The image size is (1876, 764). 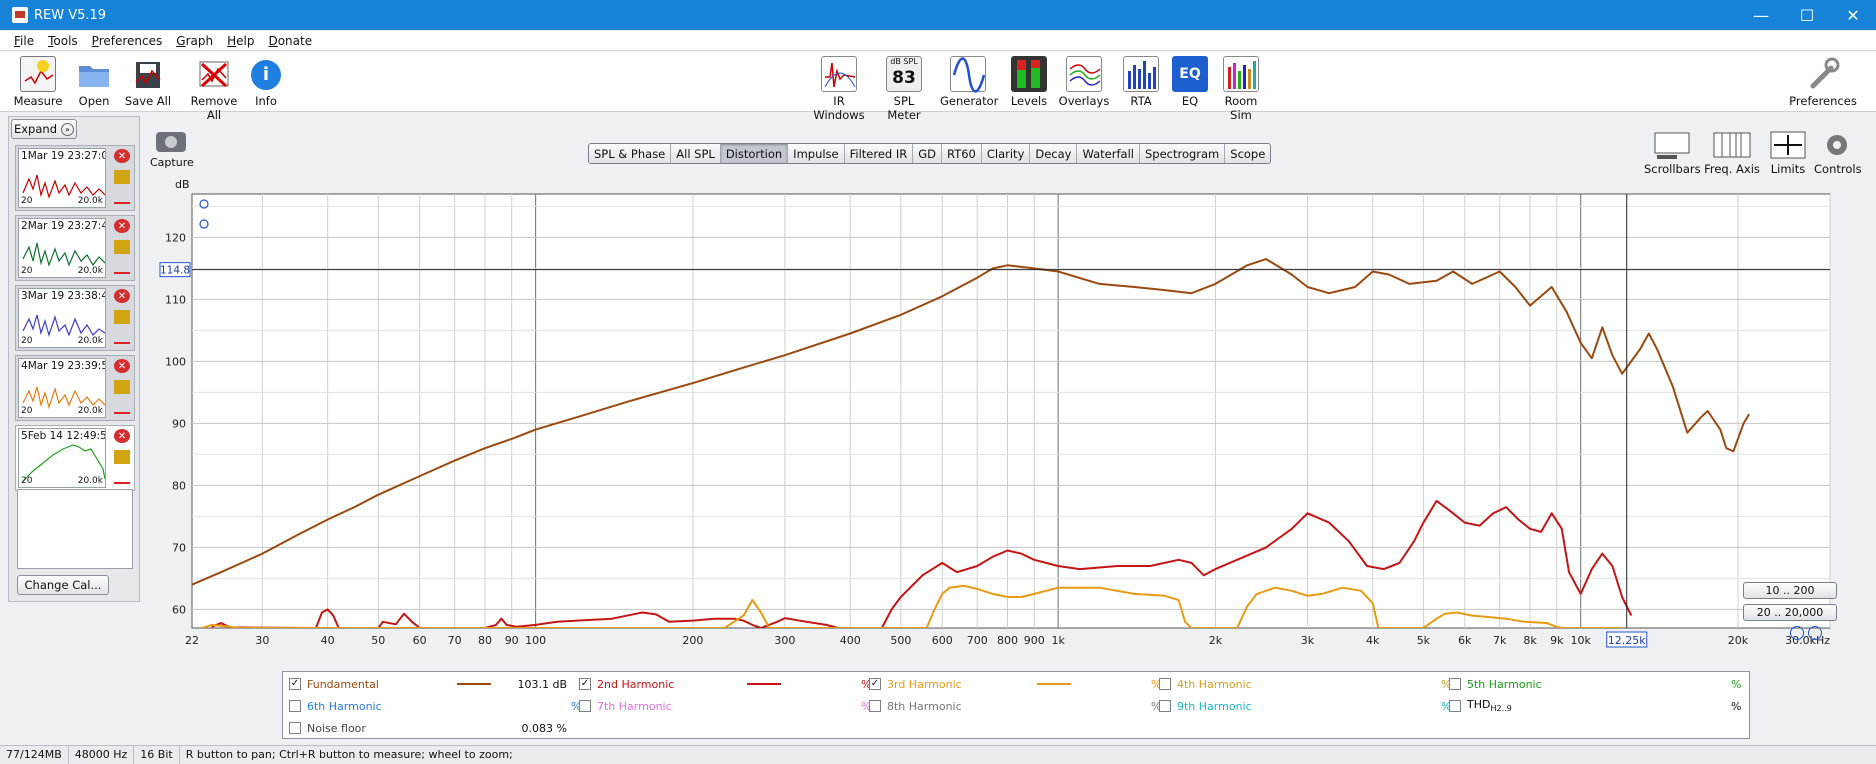 What do you see at coordinates (850, 640) in the screenshot?
I see `x-tick-label: 400` at bounding box center [850, 640].